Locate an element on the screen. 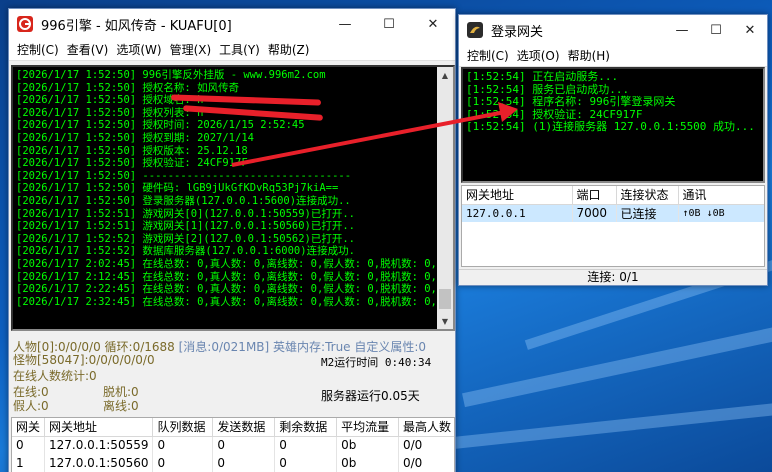 This screenshot has width=772, height=472. 996-engine-logo-icon is located at coordinates (25, 24).